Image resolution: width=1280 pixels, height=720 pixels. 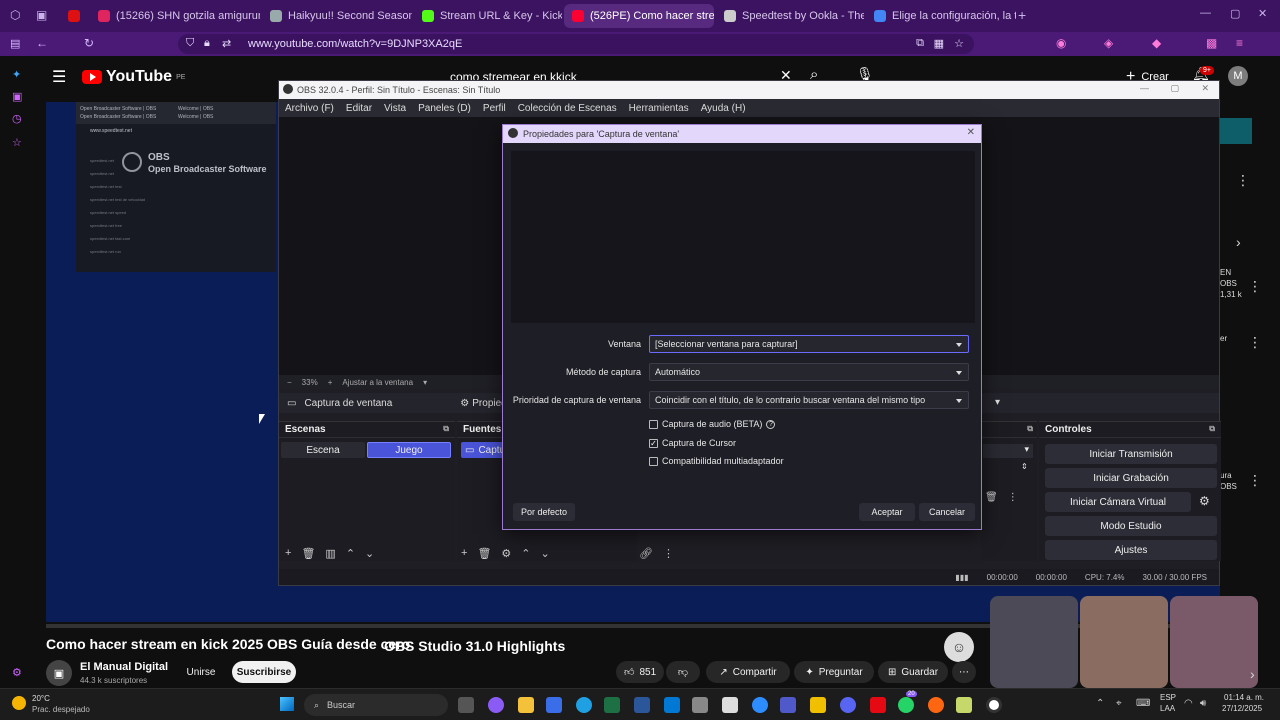 What do you see at coordinates (790, 16) in the screenshot?
I see `tab-speedtest: Speedtest by Ookla - The Glob` at bounding box center [790, 16].